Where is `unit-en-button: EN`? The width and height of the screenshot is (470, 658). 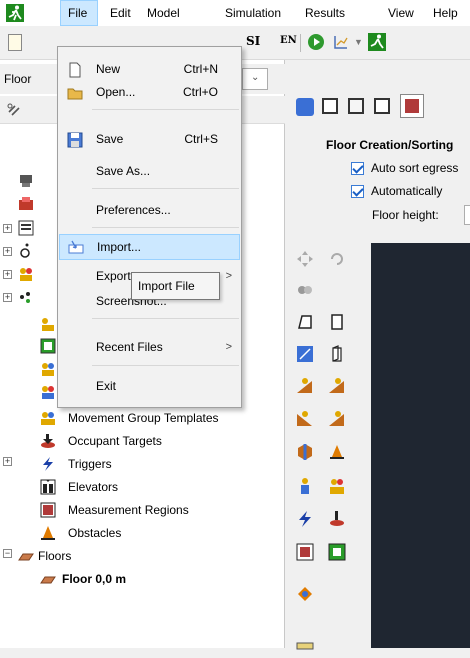 unit-en-button: EN is located at coordinates (288, 40).